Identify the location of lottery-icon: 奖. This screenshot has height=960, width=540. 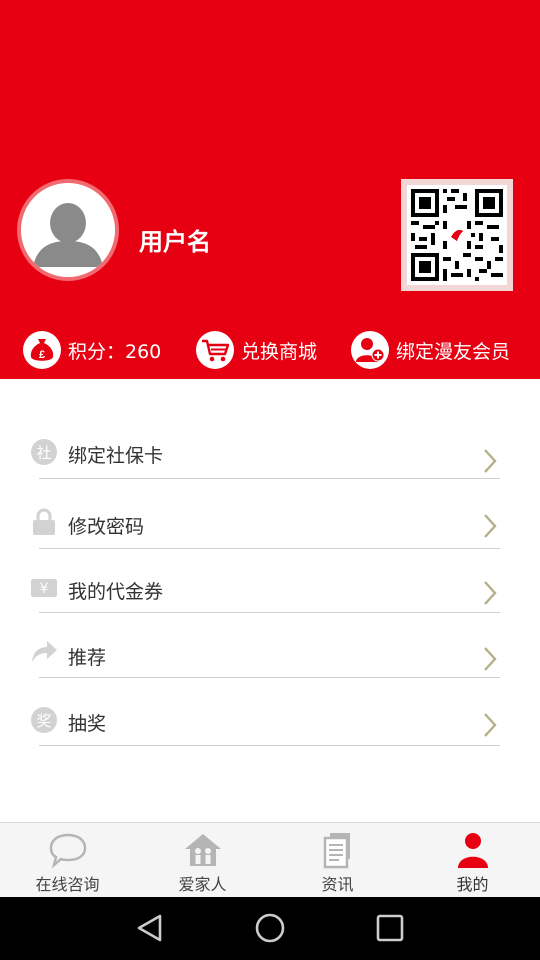
(44, 720).